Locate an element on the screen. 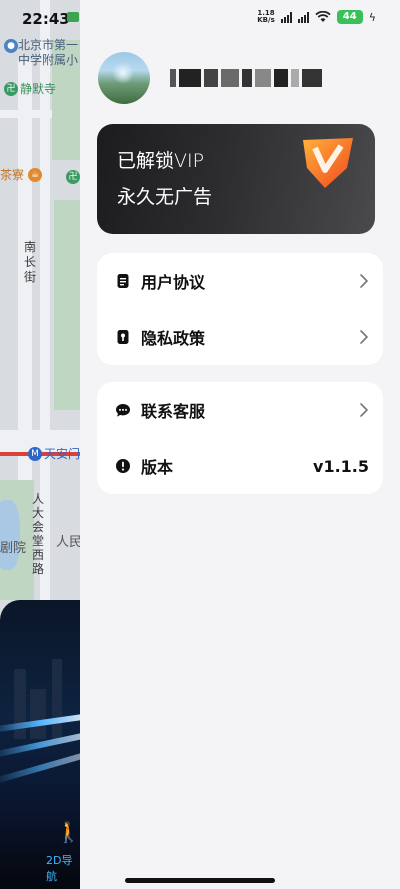 This screenshot has height=889, width=400. map-label: 会 is located at coordinates (38, 527).